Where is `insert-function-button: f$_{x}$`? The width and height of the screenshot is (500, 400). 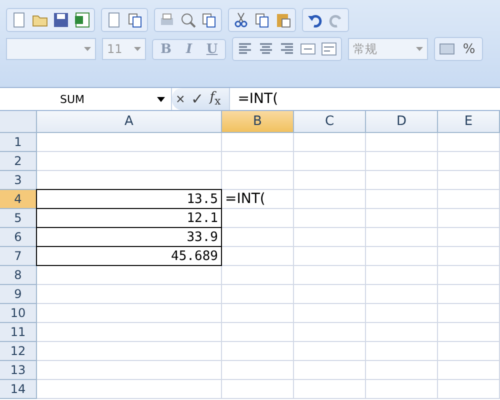 insert-function-button: f$_{x}$ is located at coordinates (215, 99).